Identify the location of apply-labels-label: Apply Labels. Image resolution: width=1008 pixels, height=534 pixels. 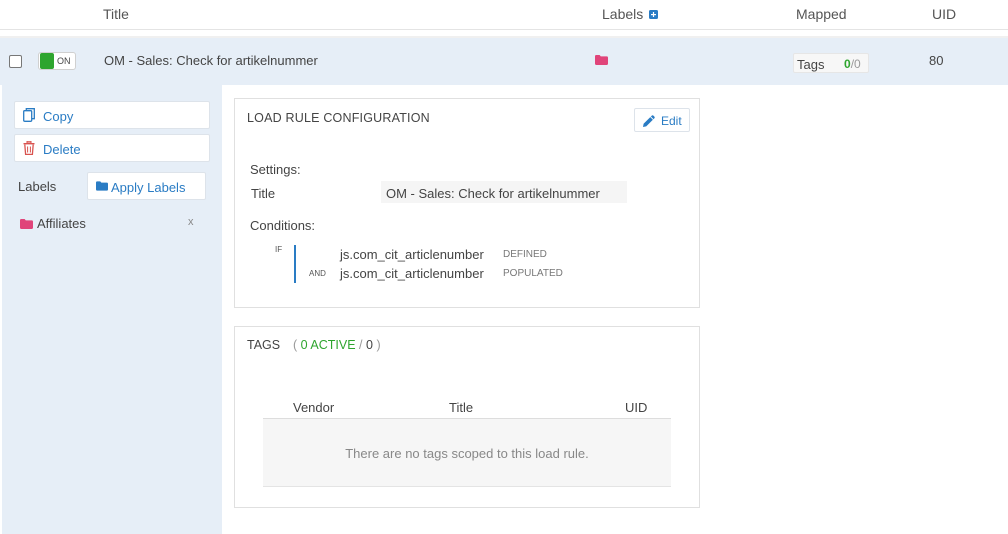
(148, 187).